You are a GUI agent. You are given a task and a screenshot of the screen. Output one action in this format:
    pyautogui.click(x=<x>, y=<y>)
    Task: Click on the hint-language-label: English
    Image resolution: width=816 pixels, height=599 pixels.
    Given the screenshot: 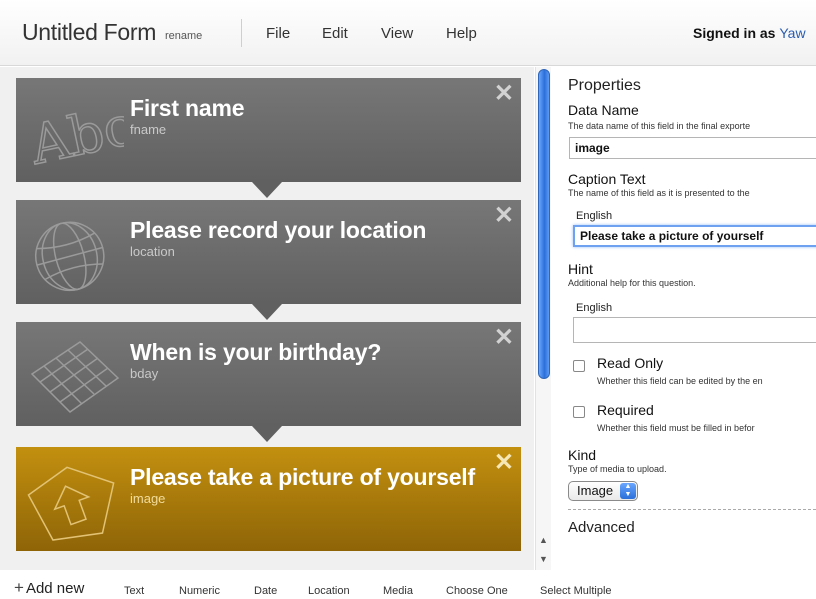 What is the action you would take?
    pyautogui.click(x=594, y=308)
    